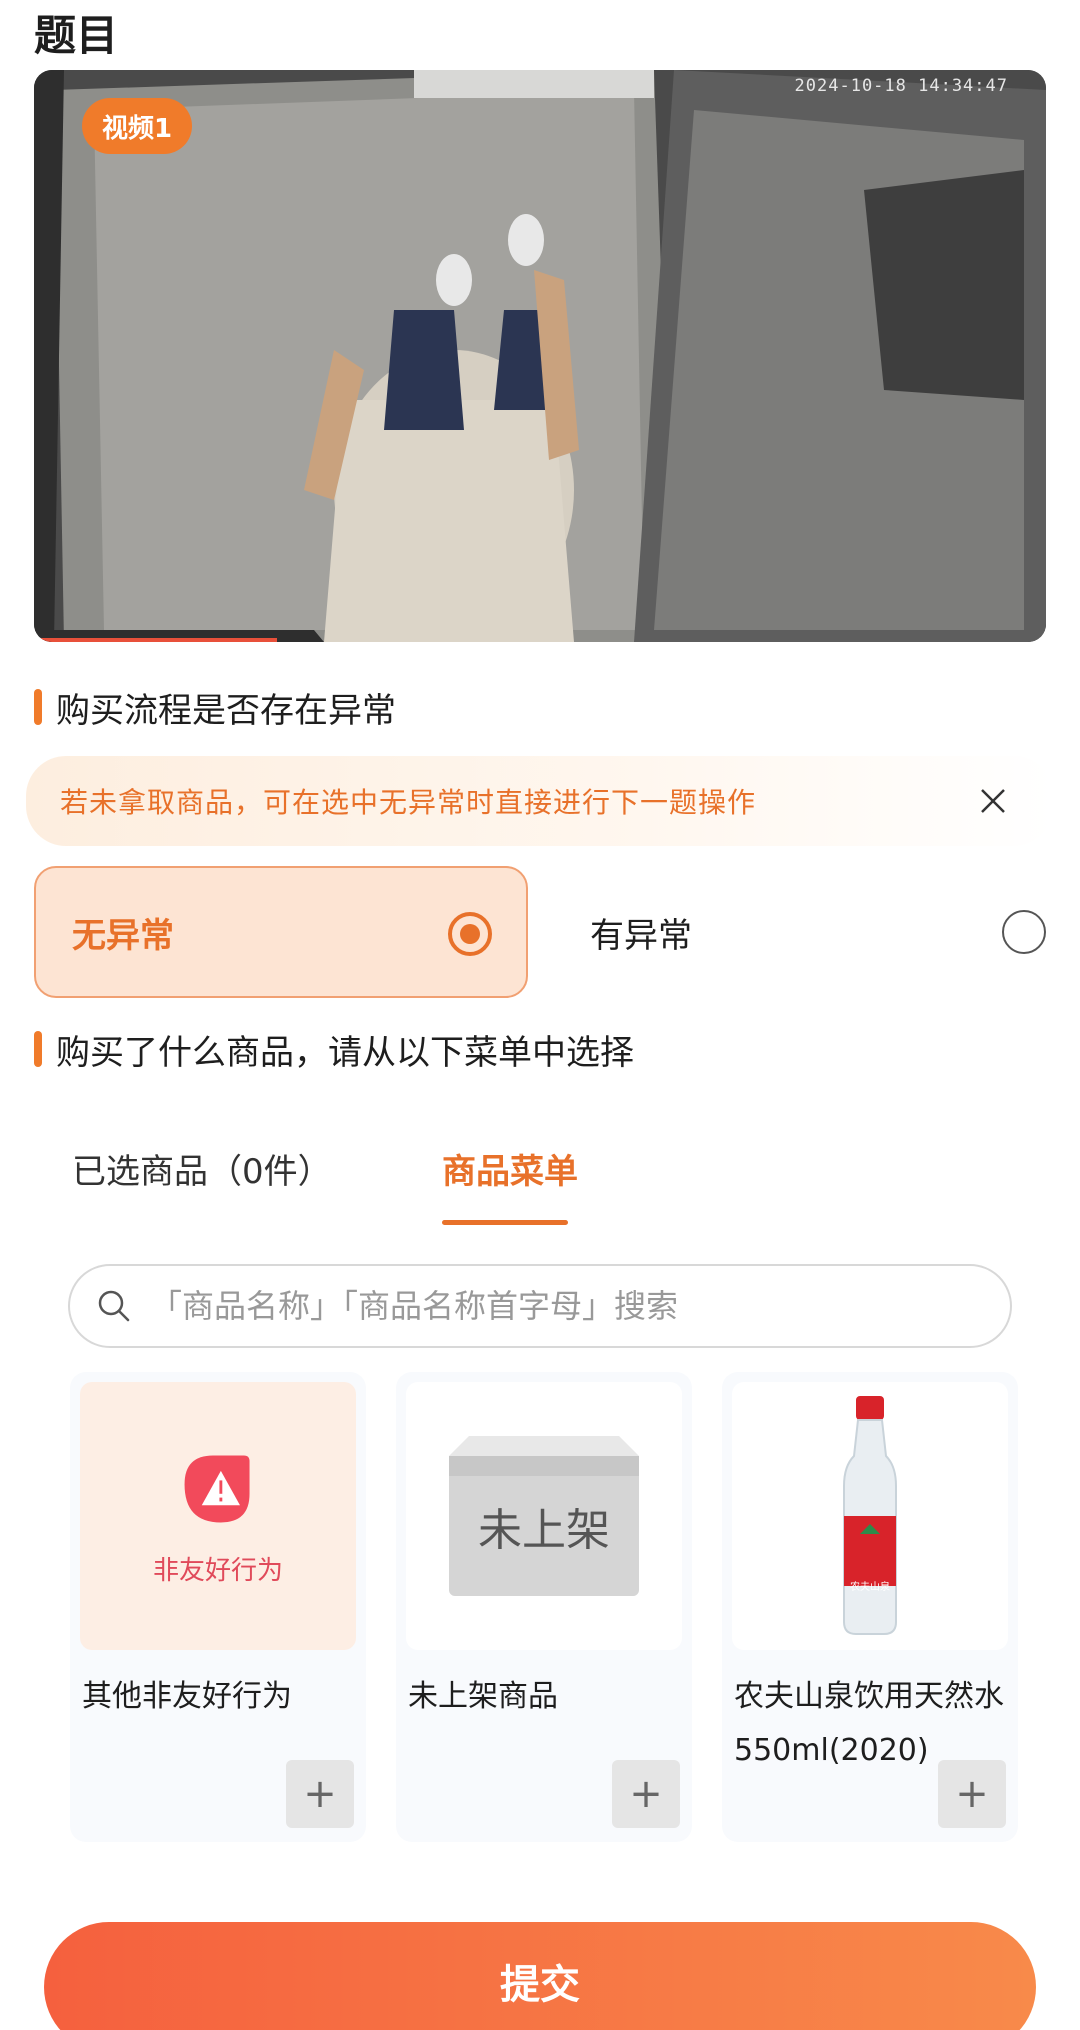 The height and width of the screenshot is (2030, 1080). I want to click on close-icon, so click(993, 801).